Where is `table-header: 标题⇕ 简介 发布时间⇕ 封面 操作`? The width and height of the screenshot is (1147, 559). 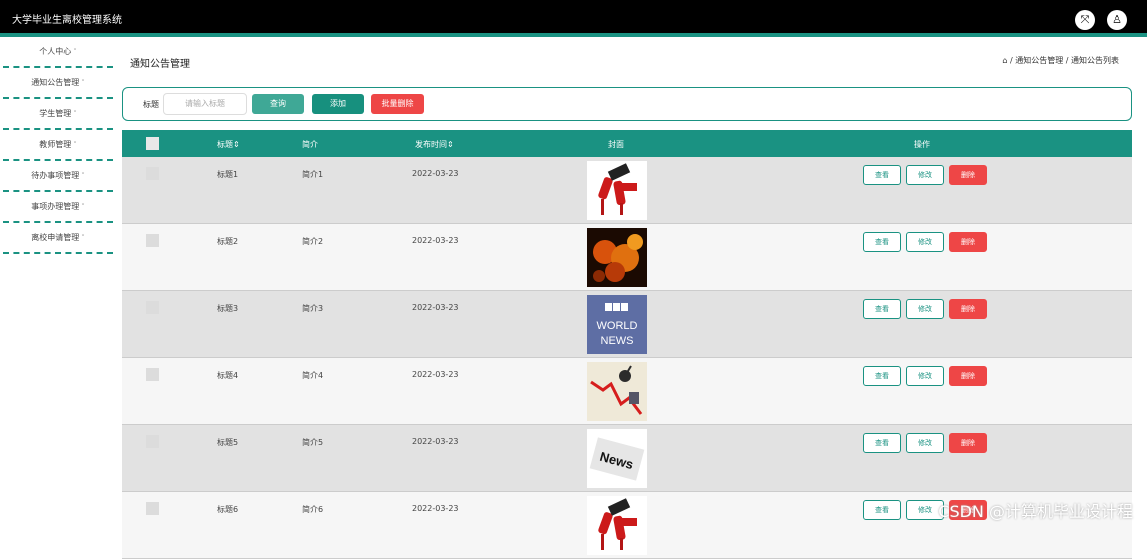 table-header: 标题⇕ 简介 发布时间⇕ 封面 操作 is located at coordinates (627, 143).